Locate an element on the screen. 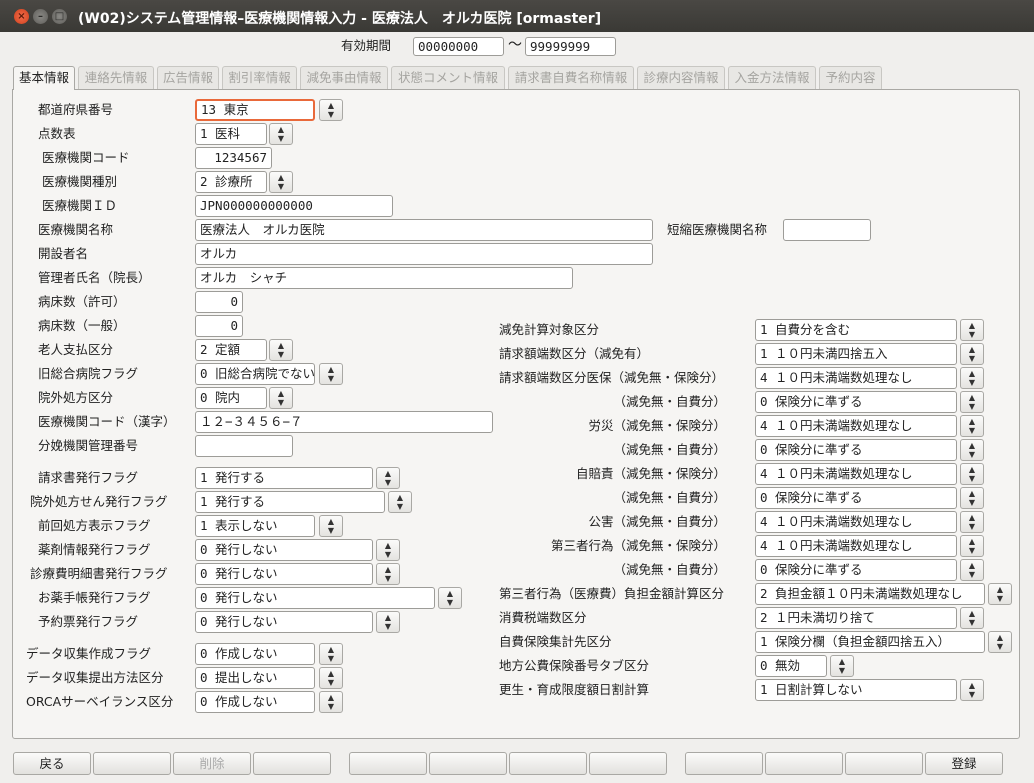  birth-no-input is located at coordinates (244, 446).